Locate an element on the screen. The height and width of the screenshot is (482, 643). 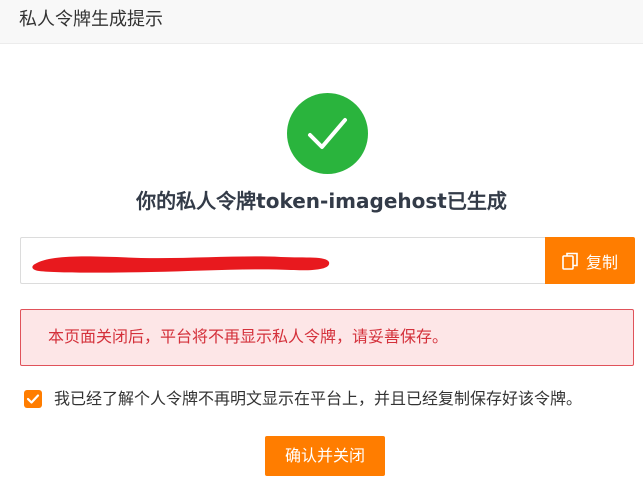
copy-icon is located at coordinates (570, 261).